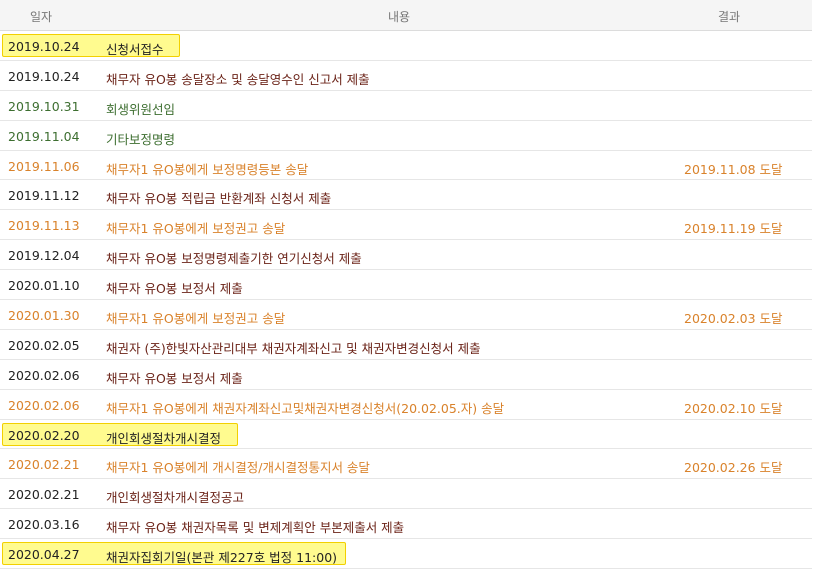  I want to click on row-content: 채무자 유O봉 채권자목록 및 변제계획안 부본제출서 제출, so click(255, 528).